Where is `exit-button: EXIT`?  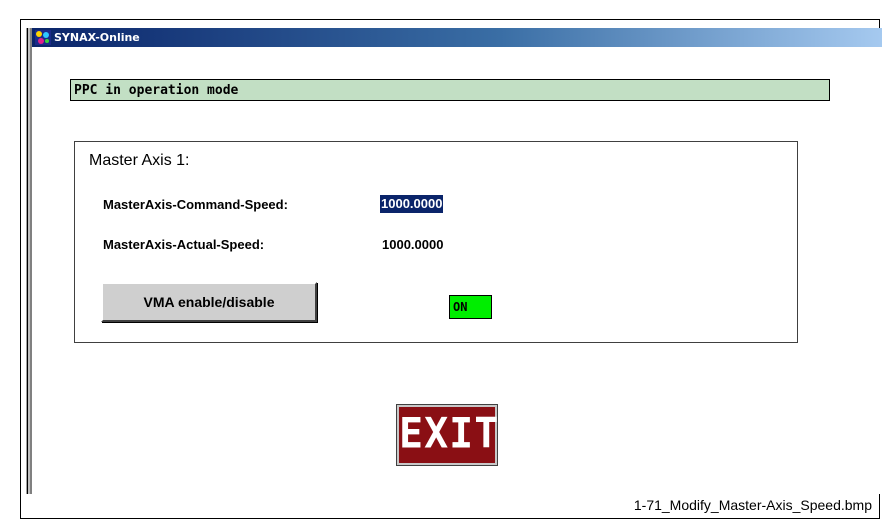 exit-button: EXIT is located at coordinates (448, 435).